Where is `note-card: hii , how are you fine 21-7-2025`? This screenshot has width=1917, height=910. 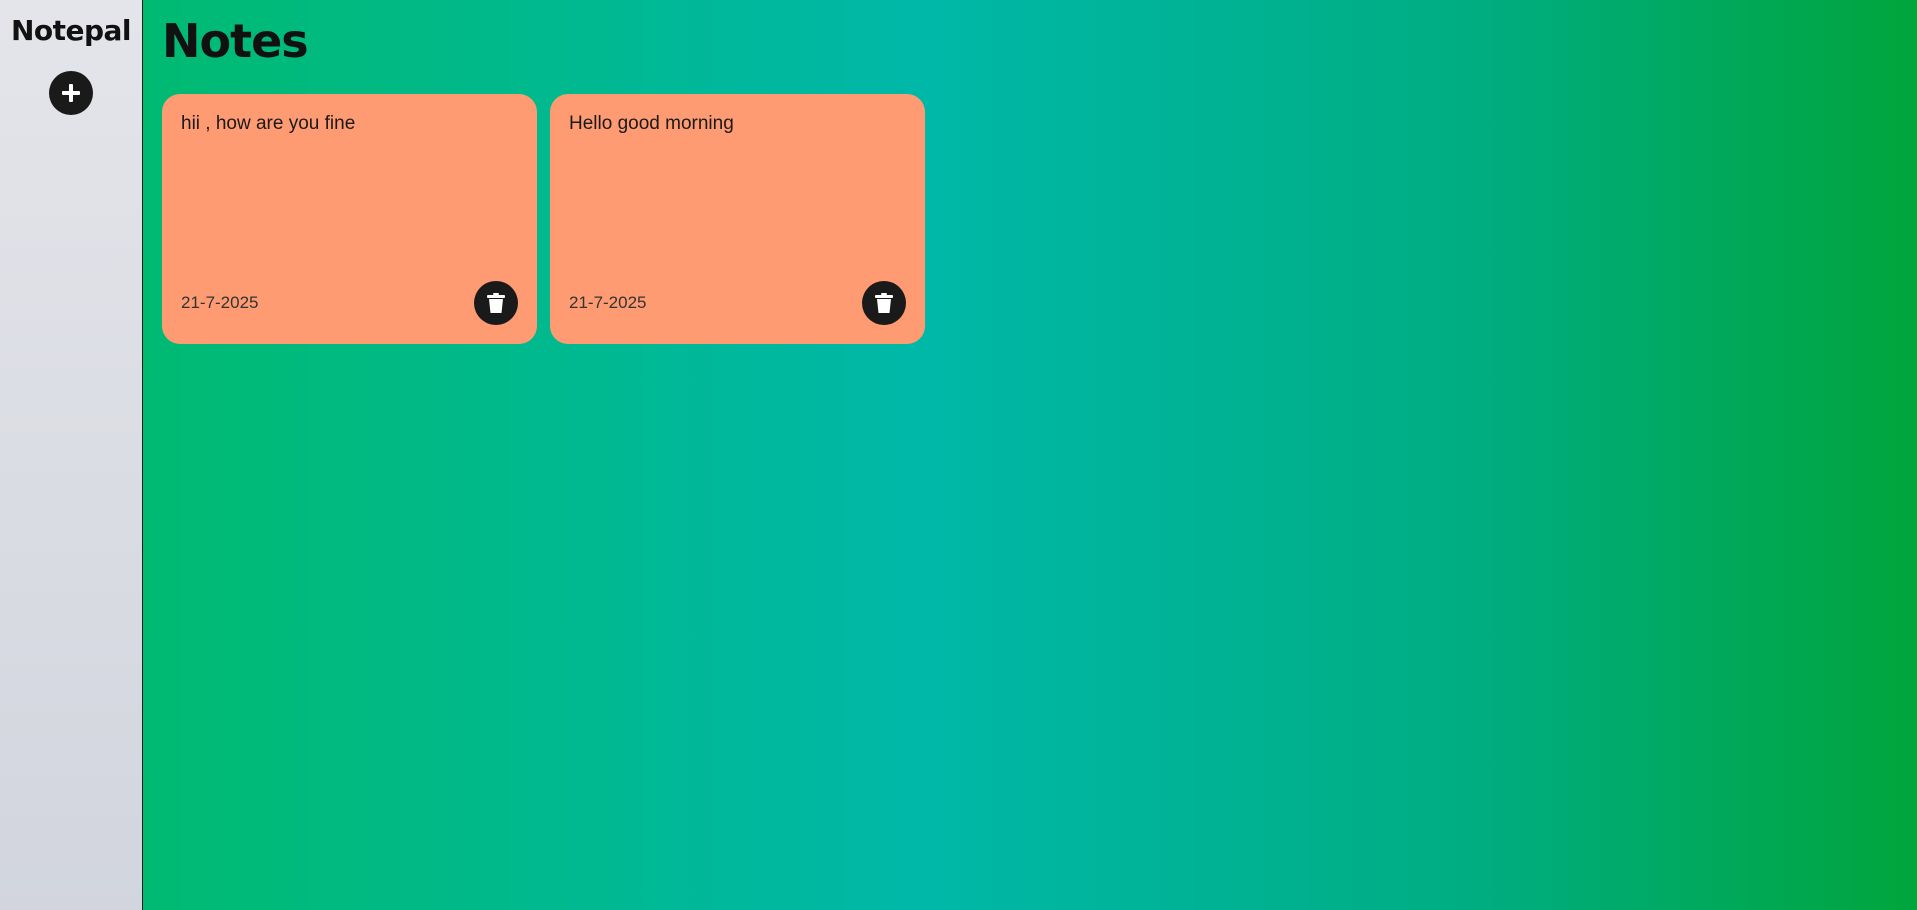 note-card: hii , how are you fine 21-7-2025 is located at coordinates (349, 219).